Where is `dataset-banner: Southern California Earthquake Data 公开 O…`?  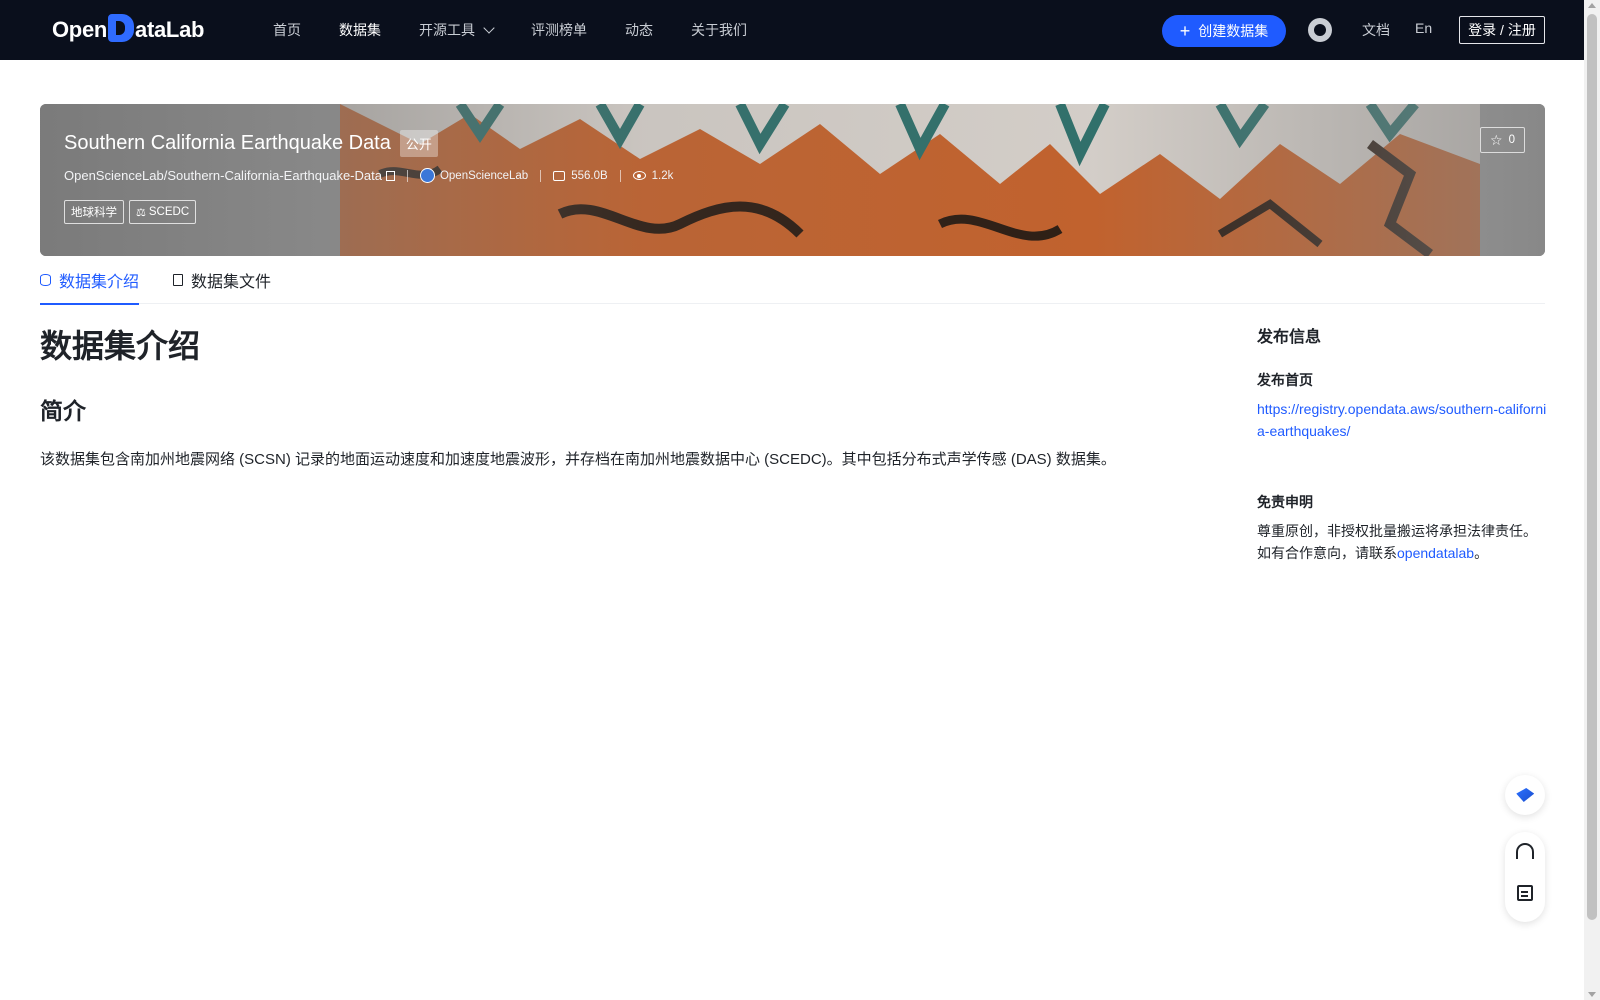 dataset-banner: Southern California Earthquake Data 公开 O… is located at coordinates (792, 180).